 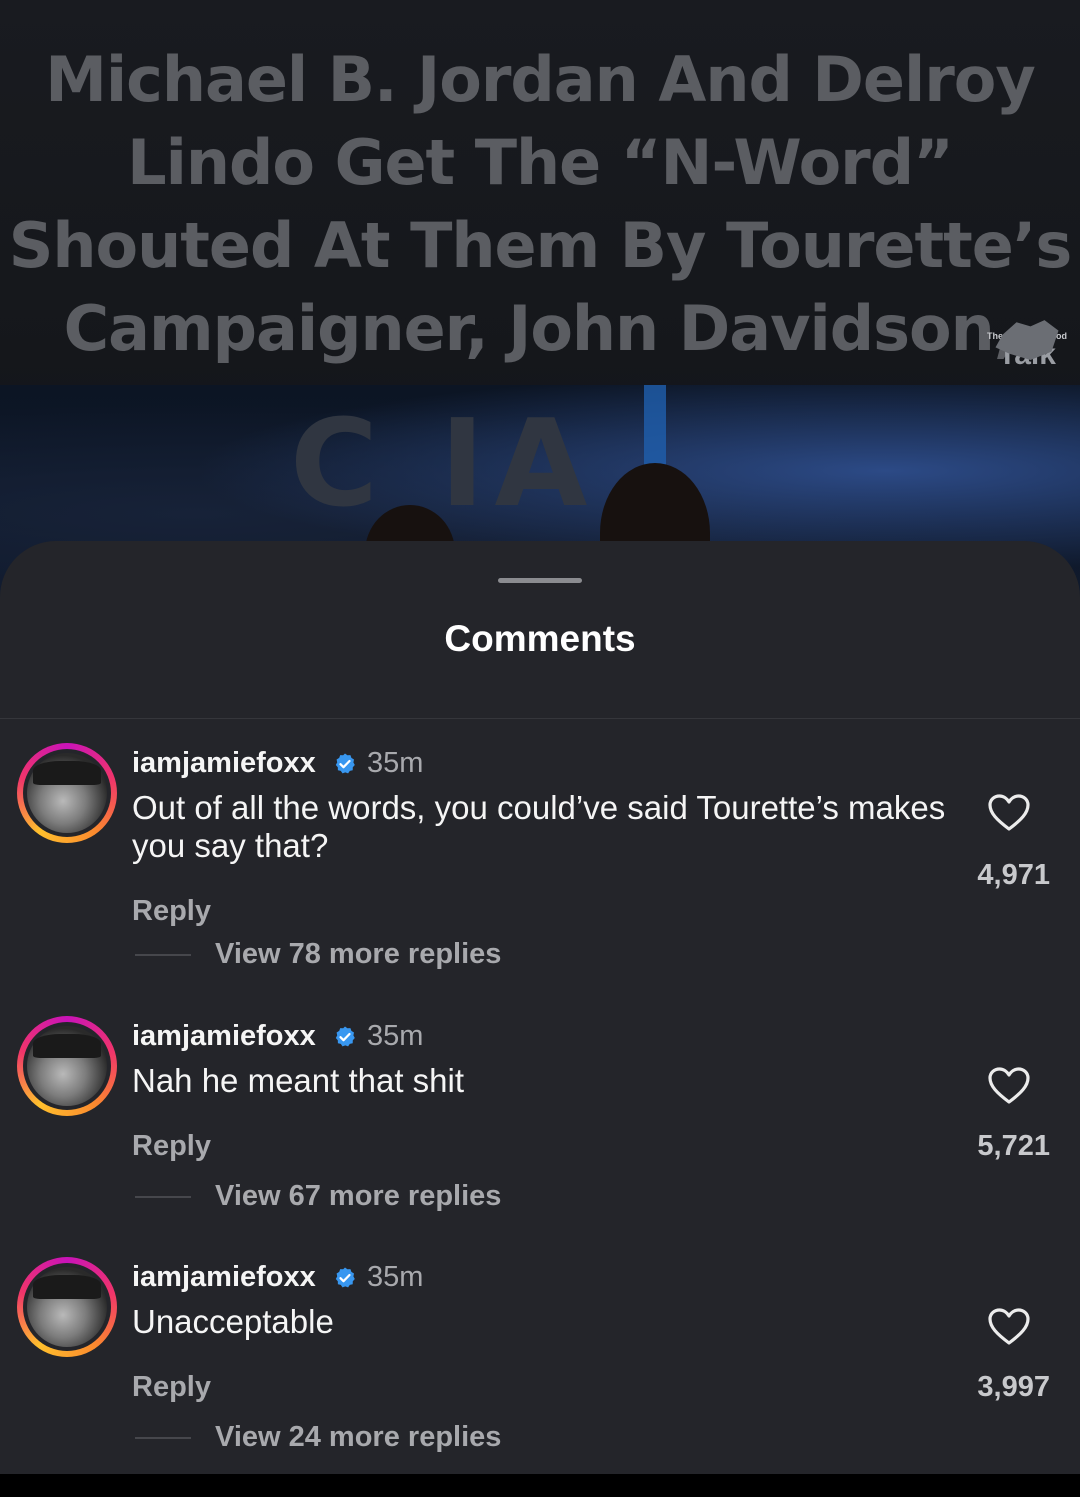 What do you see at coordinates (358, 1196) in the screenshot?
I see `view-replies-button: View 67 more replies` at bounding box center [358, 1196].